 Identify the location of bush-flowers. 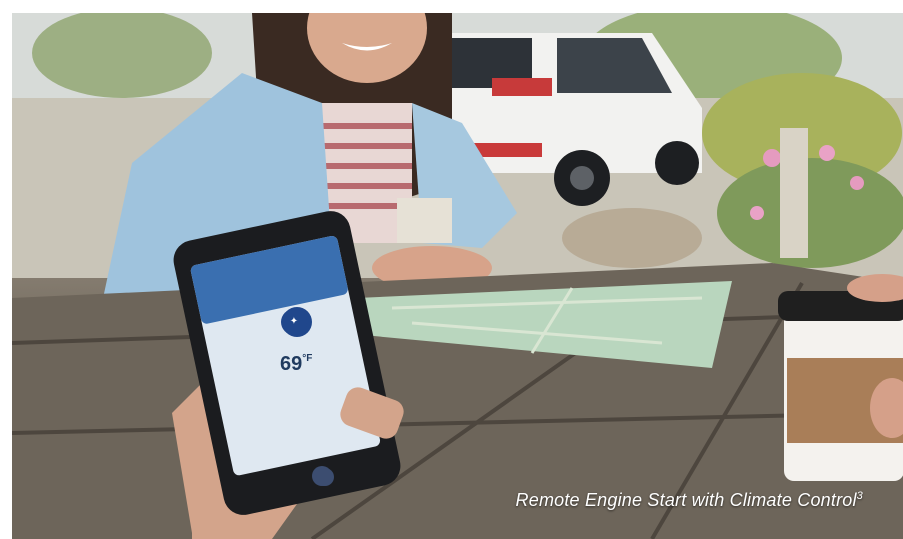
(810, 213).